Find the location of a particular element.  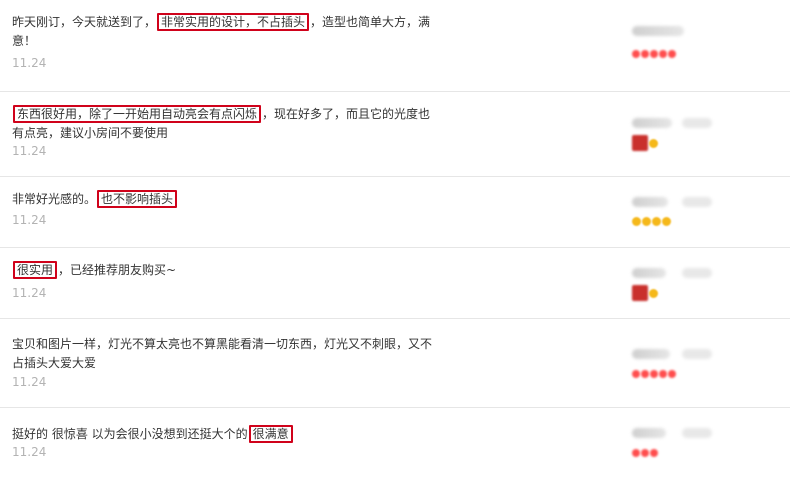

highlighted-phrase: 很满意 is located at coordinates (270, 434).